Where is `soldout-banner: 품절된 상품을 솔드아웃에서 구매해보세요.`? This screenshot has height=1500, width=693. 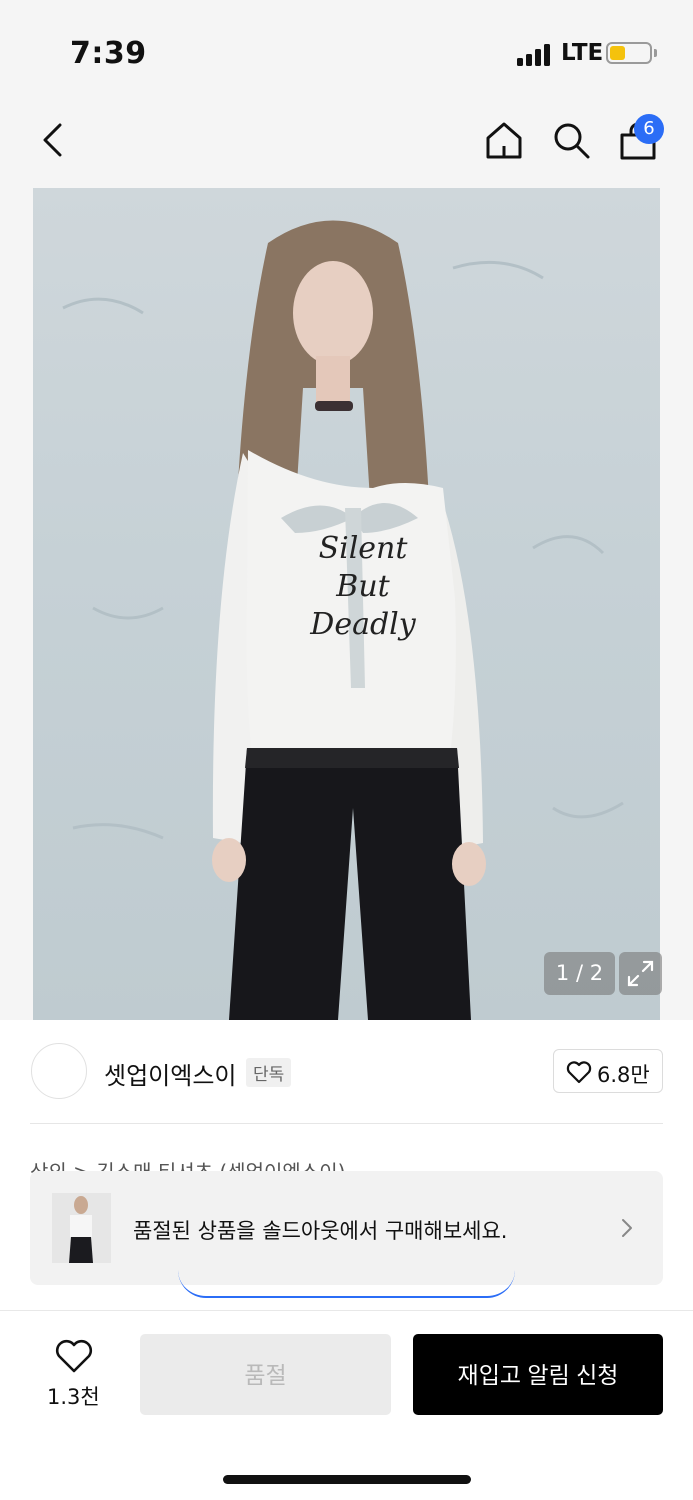 soldout-banner: 품절된 상품을 솔드아웃에서 구매해보세요. is located at coordinates (346, 1228).